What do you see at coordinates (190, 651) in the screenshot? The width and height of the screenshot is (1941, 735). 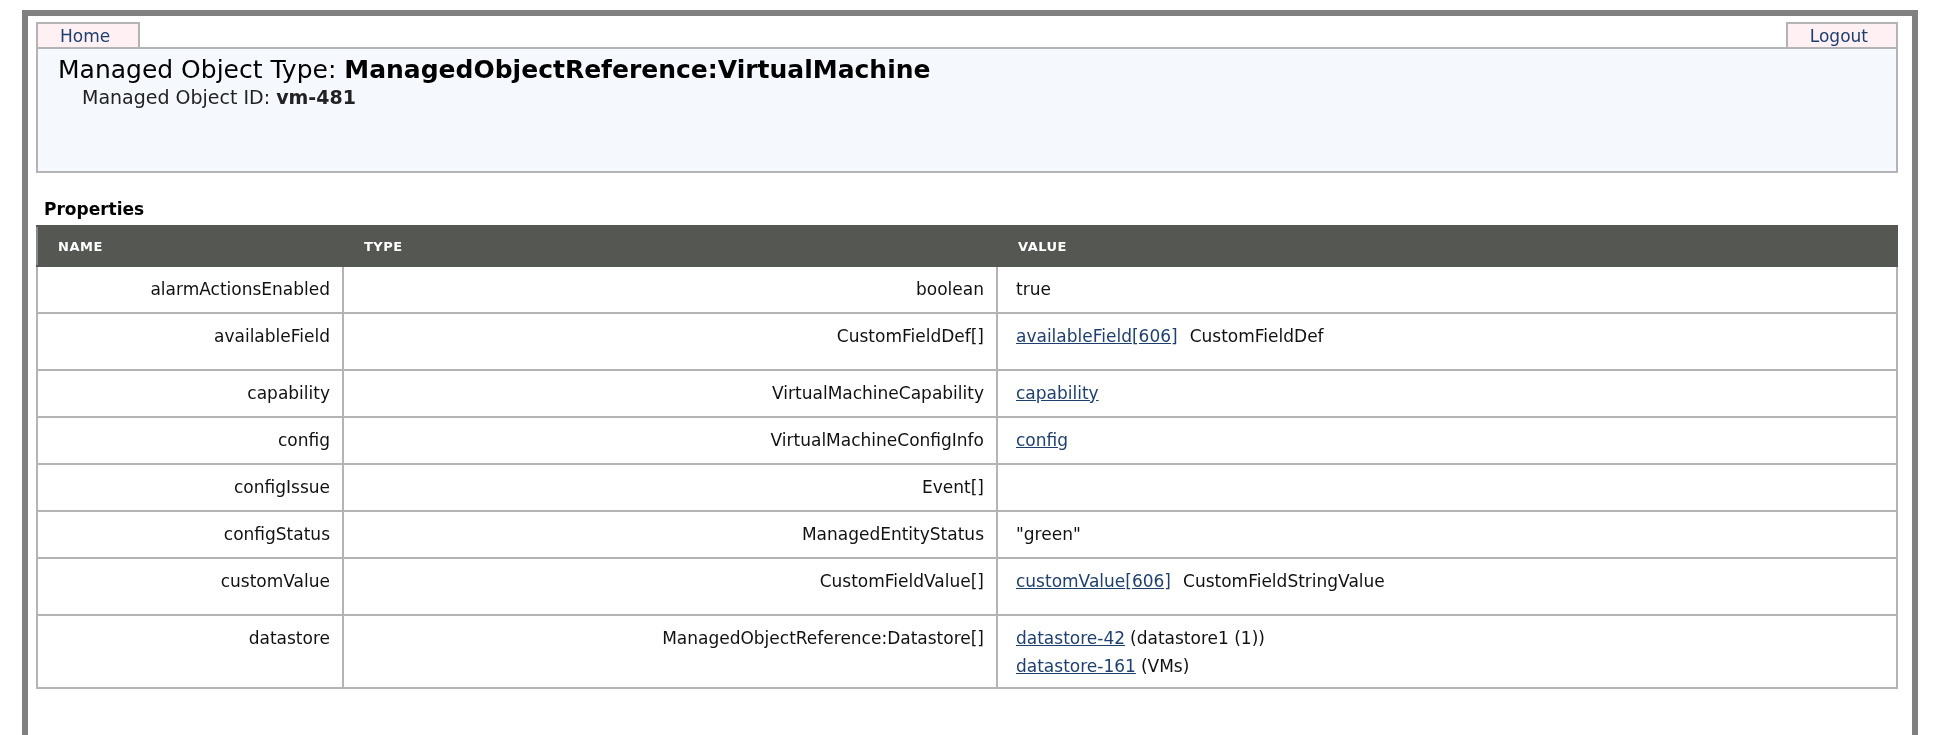 I see `table-cell: datastore` at bounding box center [190, 651].